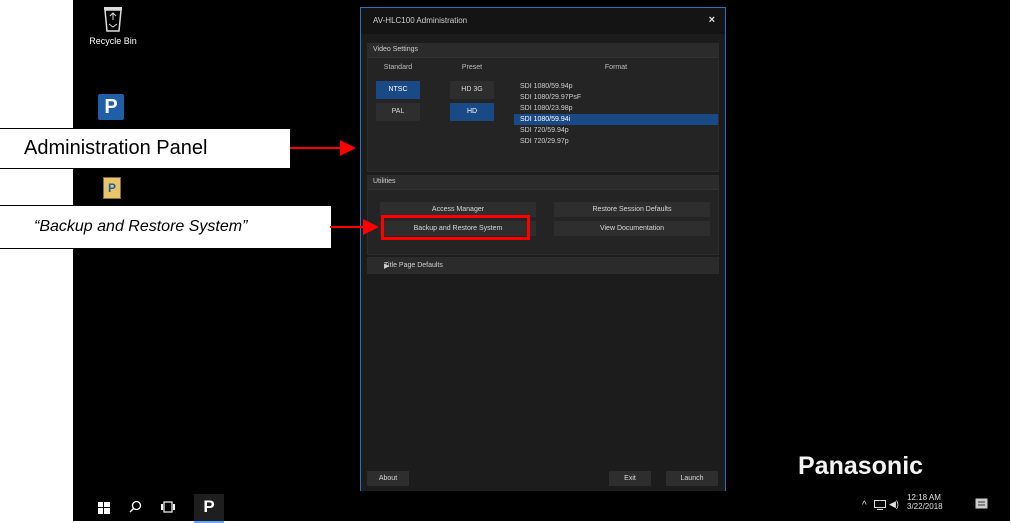 This screenshot has width=1011, height=523. I want to click on app-p-icon: P, so click(209, 506).